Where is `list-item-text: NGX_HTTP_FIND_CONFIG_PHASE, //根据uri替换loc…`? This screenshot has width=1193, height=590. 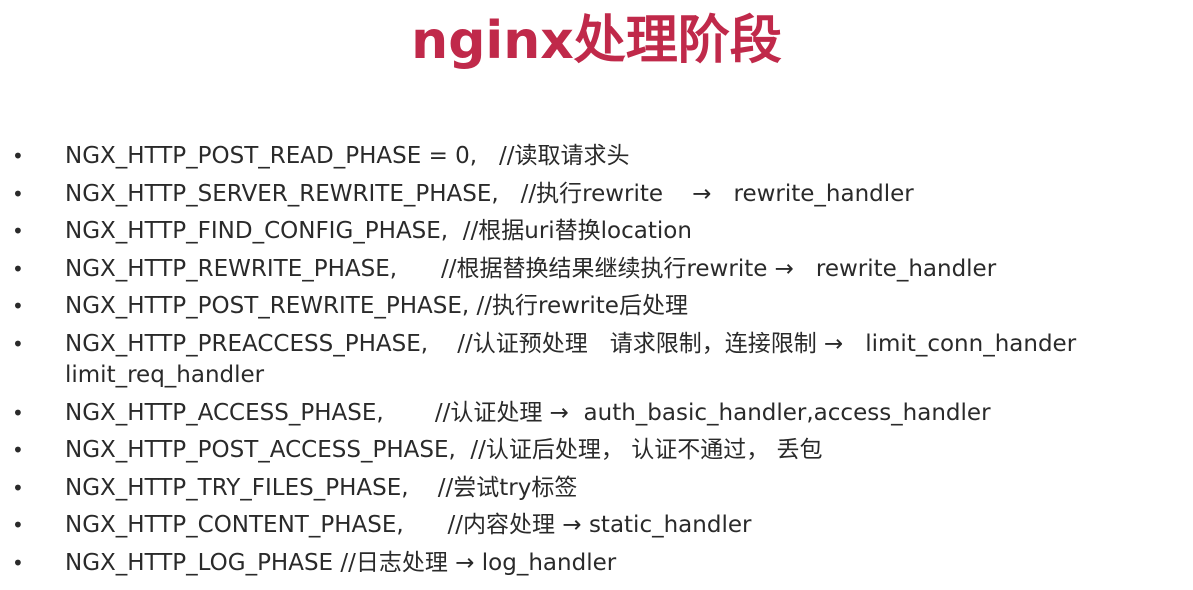 list-item-text: NGX_HTTP_FIND_CONFIG_PHASE, //根据uri替换loc… is located at coordinates (378, 231).